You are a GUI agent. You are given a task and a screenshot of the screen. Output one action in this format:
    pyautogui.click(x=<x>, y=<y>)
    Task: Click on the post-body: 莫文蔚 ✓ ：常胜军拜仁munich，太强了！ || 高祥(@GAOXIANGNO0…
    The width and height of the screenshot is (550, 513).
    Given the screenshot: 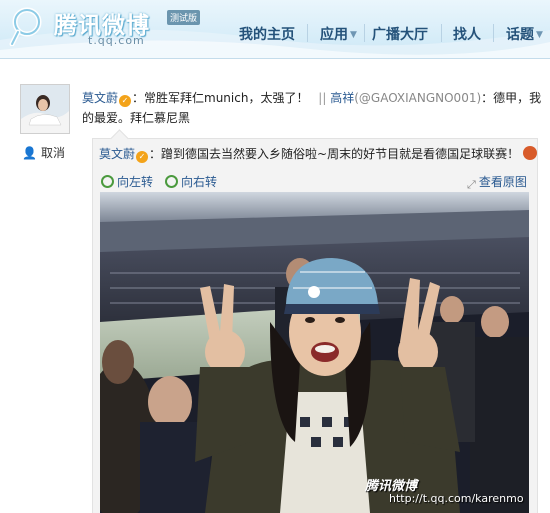 What is the action you would take?
    pyautogui.click(x=312, y=108)
    